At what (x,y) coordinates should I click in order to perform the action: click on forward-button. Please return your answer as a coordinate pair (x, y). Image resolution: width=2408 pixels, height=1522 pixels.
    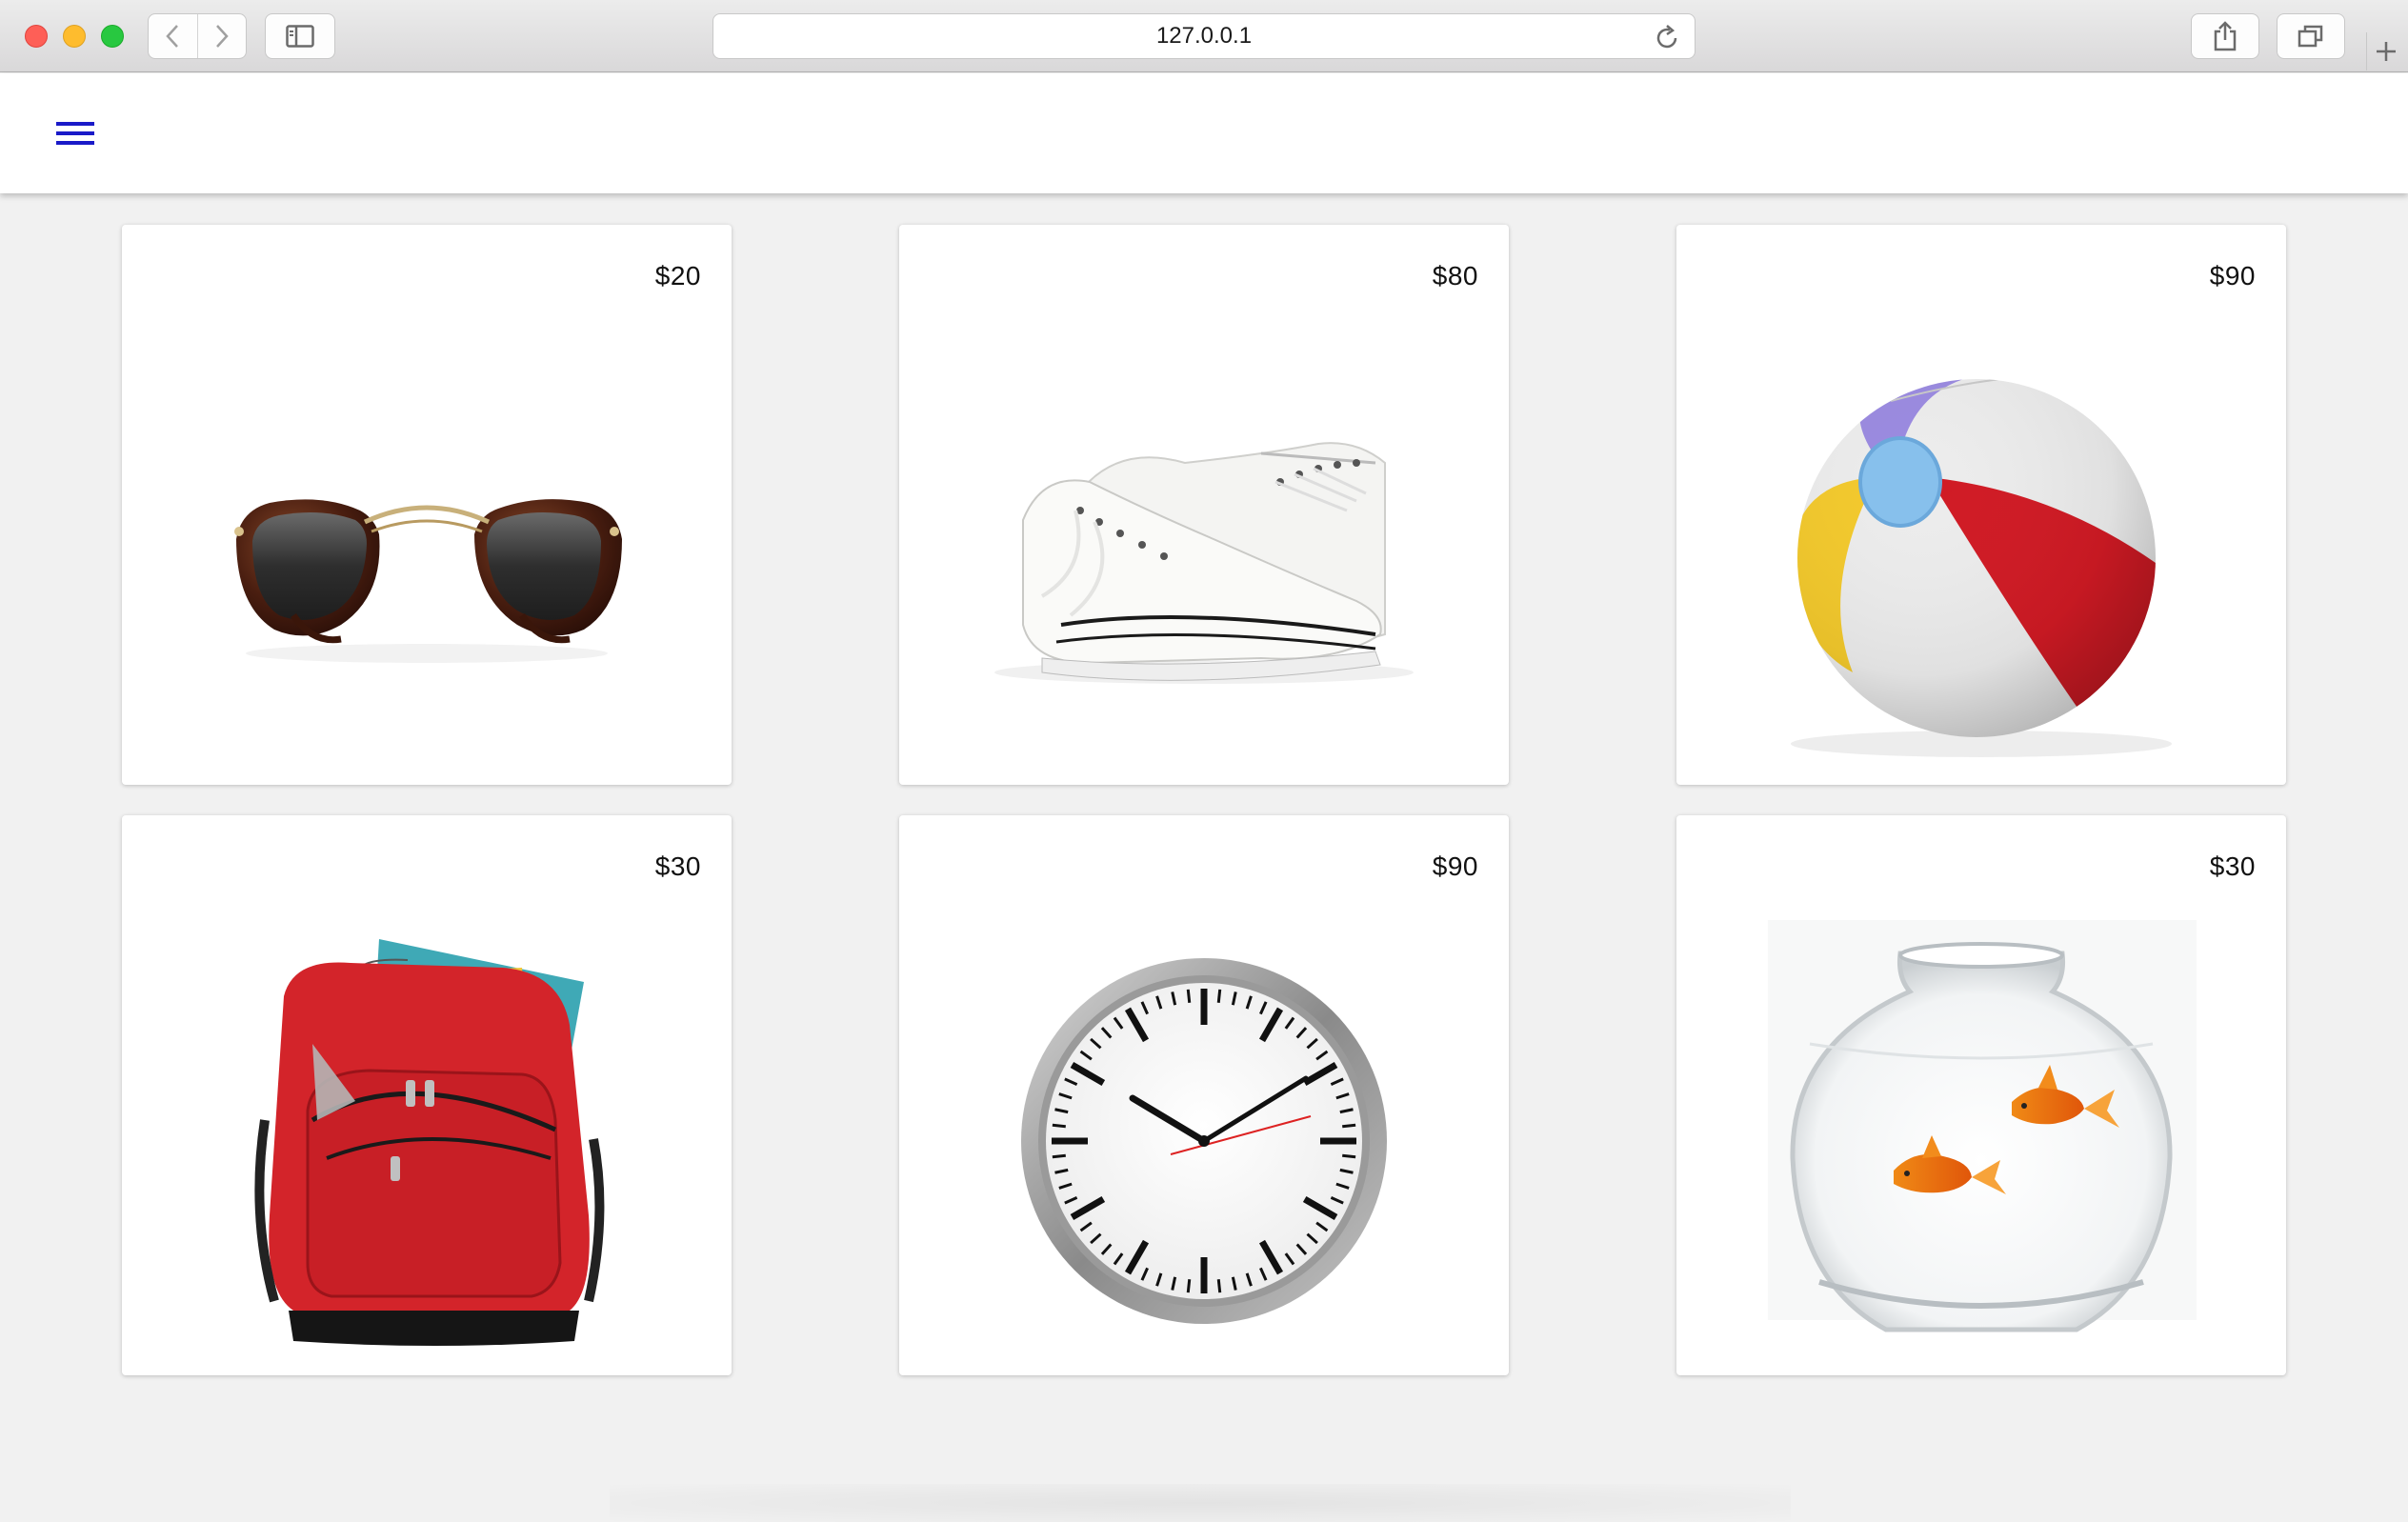
    Looking at the image, I should click on (221, 36).